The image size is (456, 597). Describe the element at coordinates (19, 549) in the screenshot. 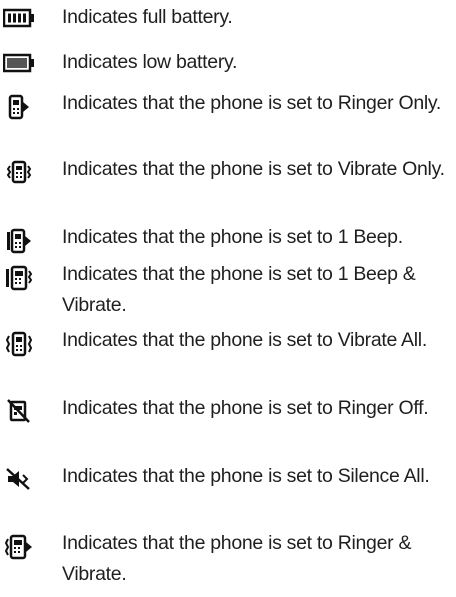

I see `ringer-vibrate-icon` at that location.